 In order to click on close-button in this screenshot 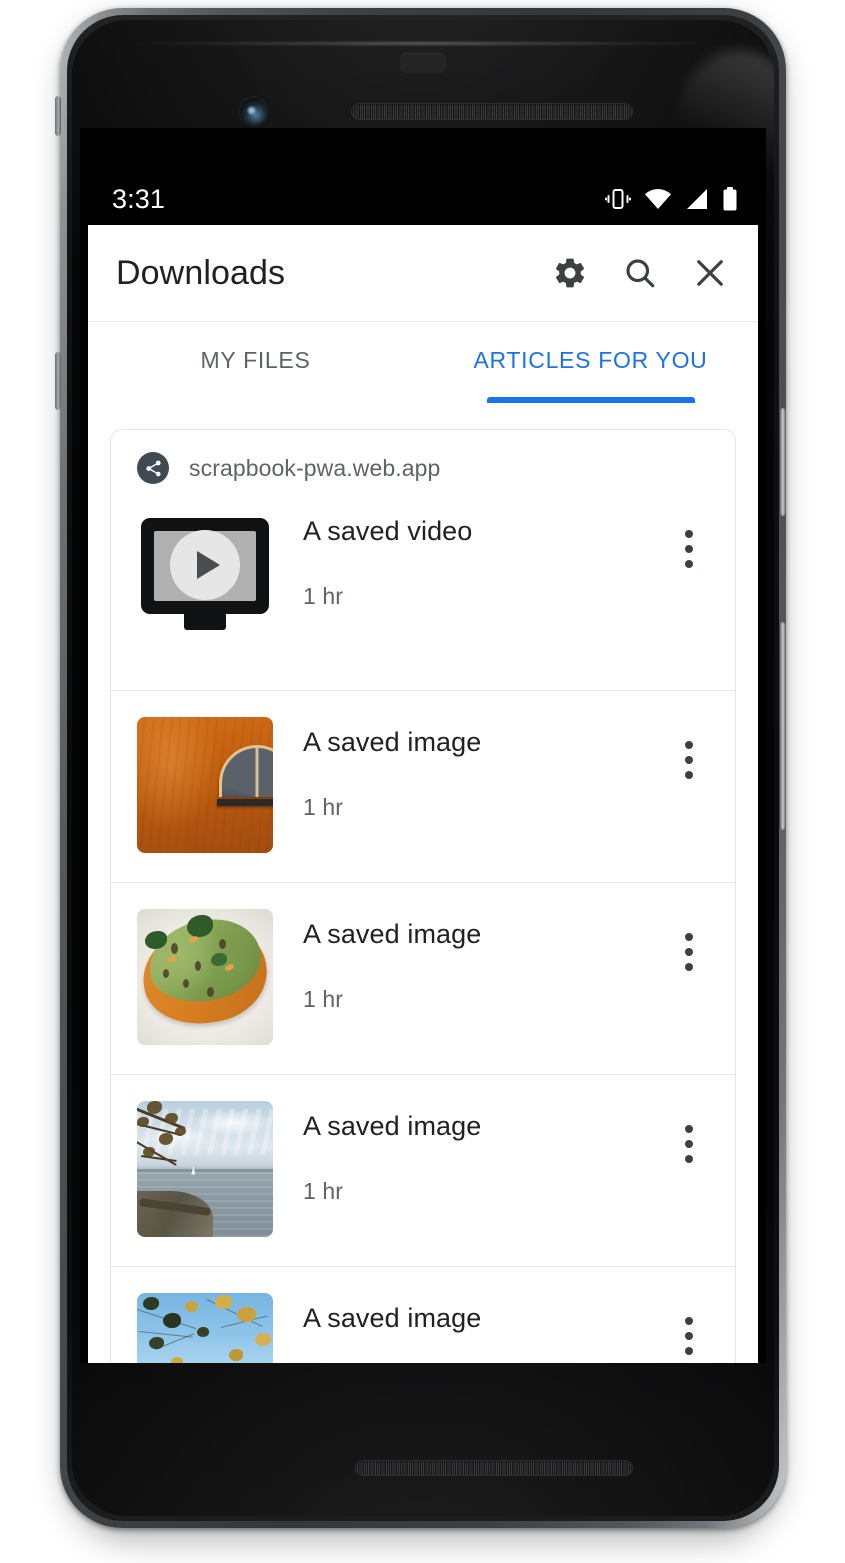, I will do `click(710, 273)`.